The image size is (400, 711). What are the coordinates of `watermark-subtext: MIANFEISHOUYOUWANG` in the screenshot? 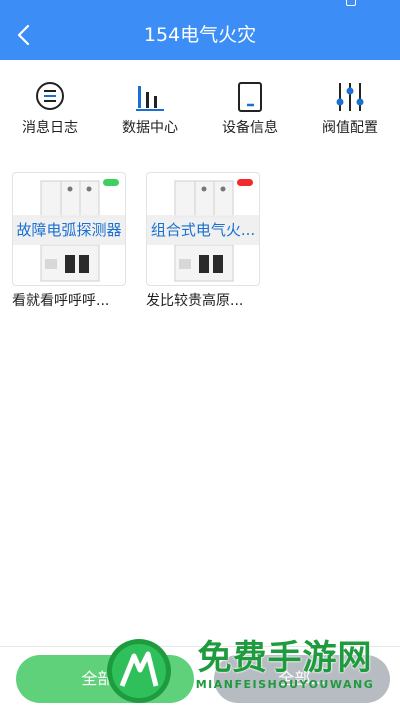 It's located at (285, 684).